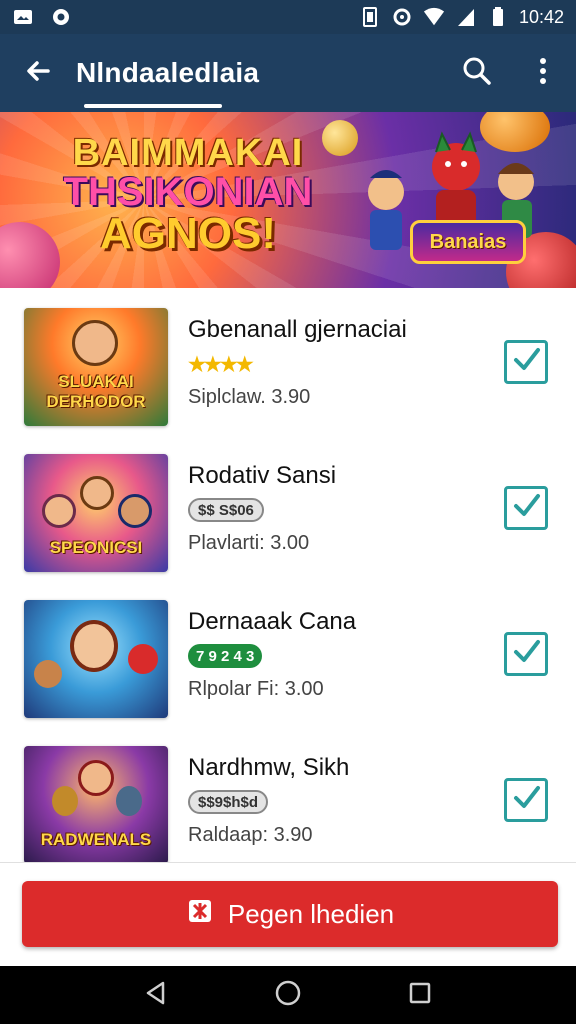 The height and width of the screenshot is (1024, 576). I want to click on banner-line-1: BAIMMAKAI, so click(188, 153).